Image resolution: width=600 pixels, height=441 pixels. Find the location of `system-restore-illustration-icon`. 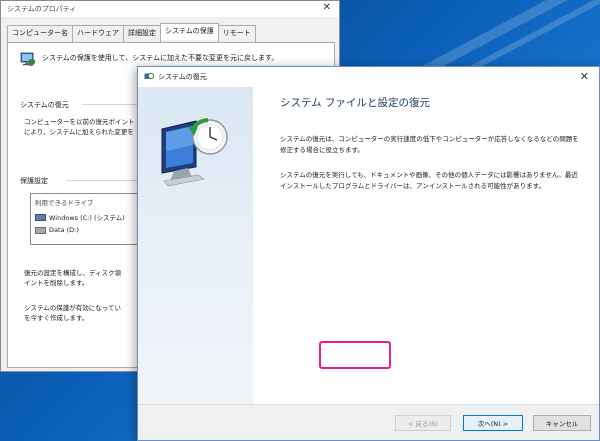

system-restore-illustration-icon is located at coordinates (194, 152).